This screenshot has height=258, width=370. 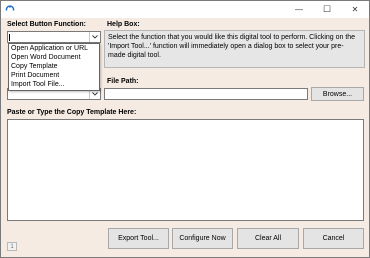 I want to click on help-box-label: Help Box:, so click(x=123, y=24).